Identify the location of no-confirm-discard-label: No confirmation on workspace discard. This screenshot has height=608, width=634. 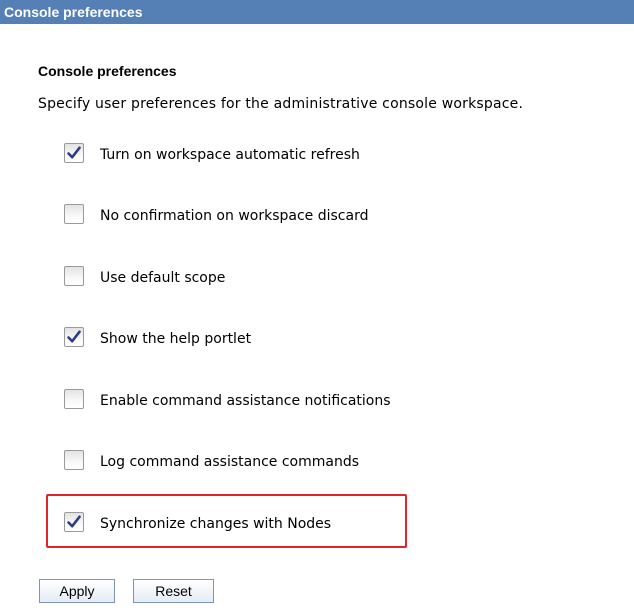
(234, 216).